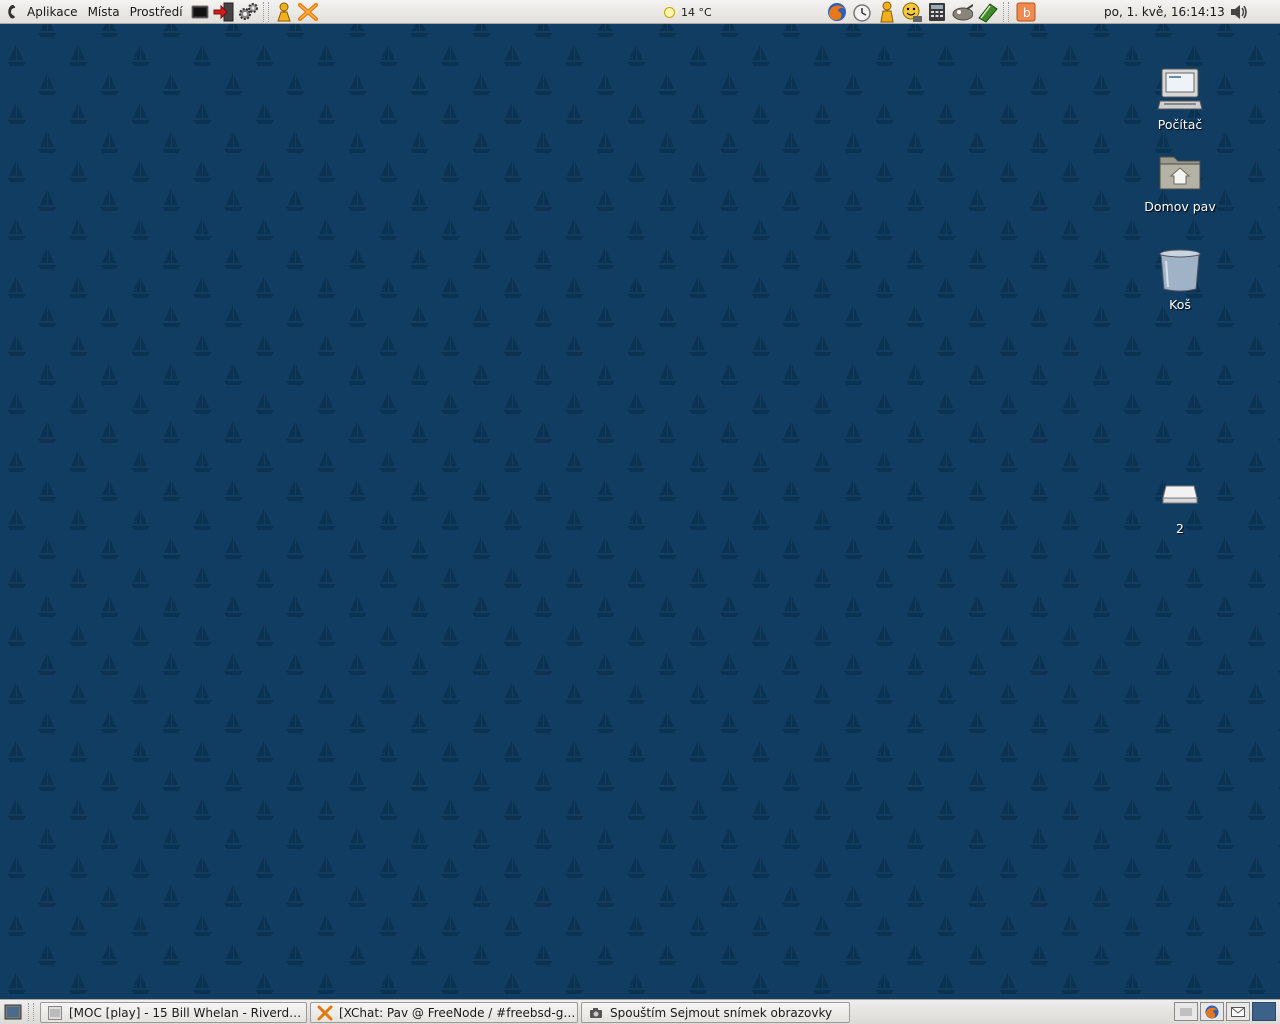  I want to click on desktop-icon-computer: Počítač, so click(1180, 99).